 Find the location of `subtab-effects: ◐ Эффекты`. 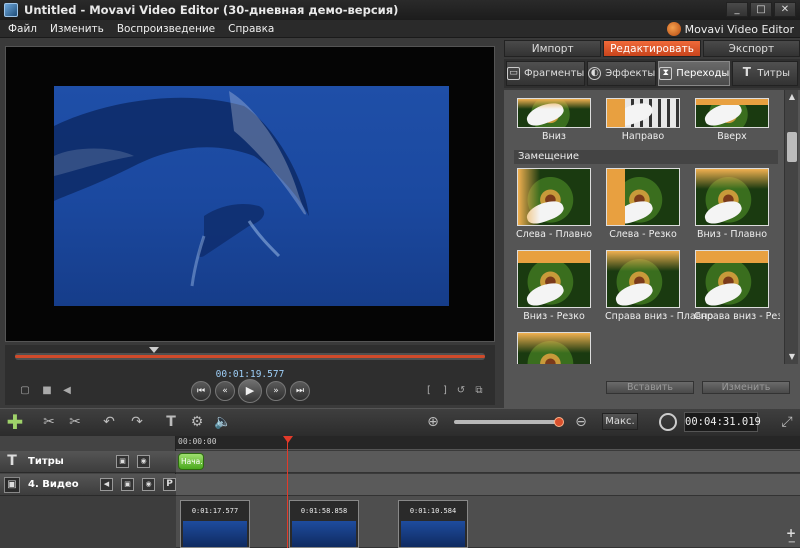

subtab-effects: ◐ Эффекты is located at coordinates (622, 73).